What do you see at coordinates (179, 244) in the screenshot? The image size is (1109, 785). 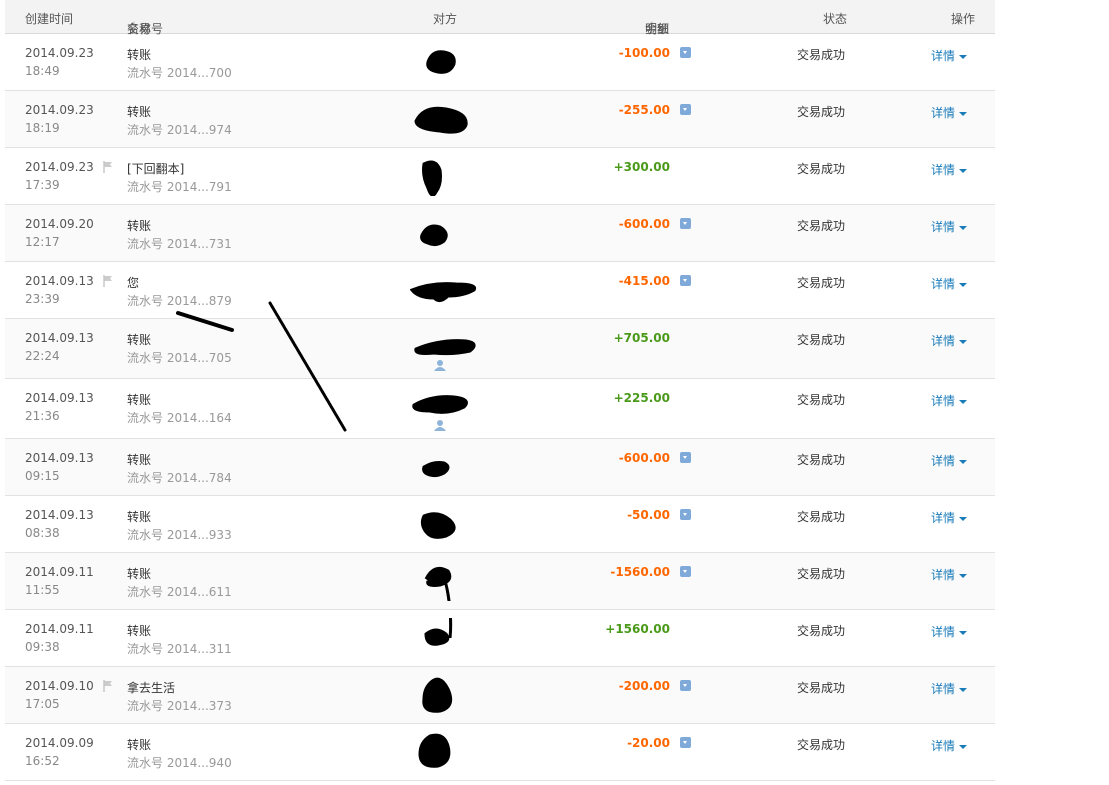 I see `row-serial-no: 流水号 2014...731` at bounding box center [179, 244].